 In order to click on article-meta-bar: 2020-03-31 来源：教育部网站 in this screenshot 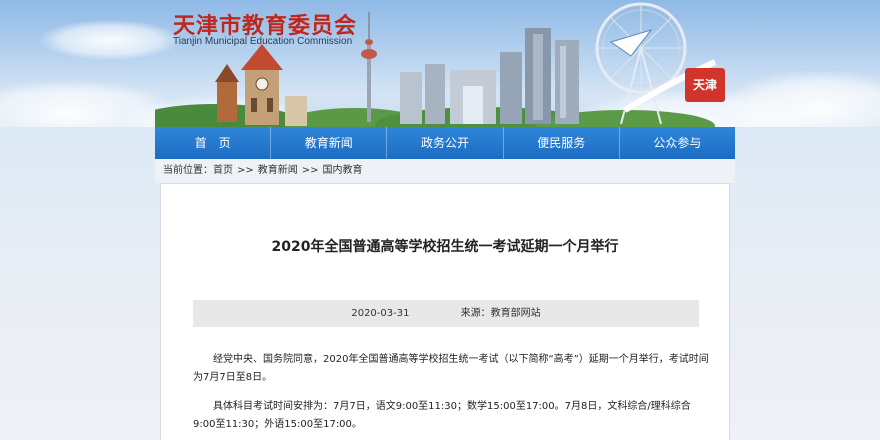, I will do `click(446, 313)`.